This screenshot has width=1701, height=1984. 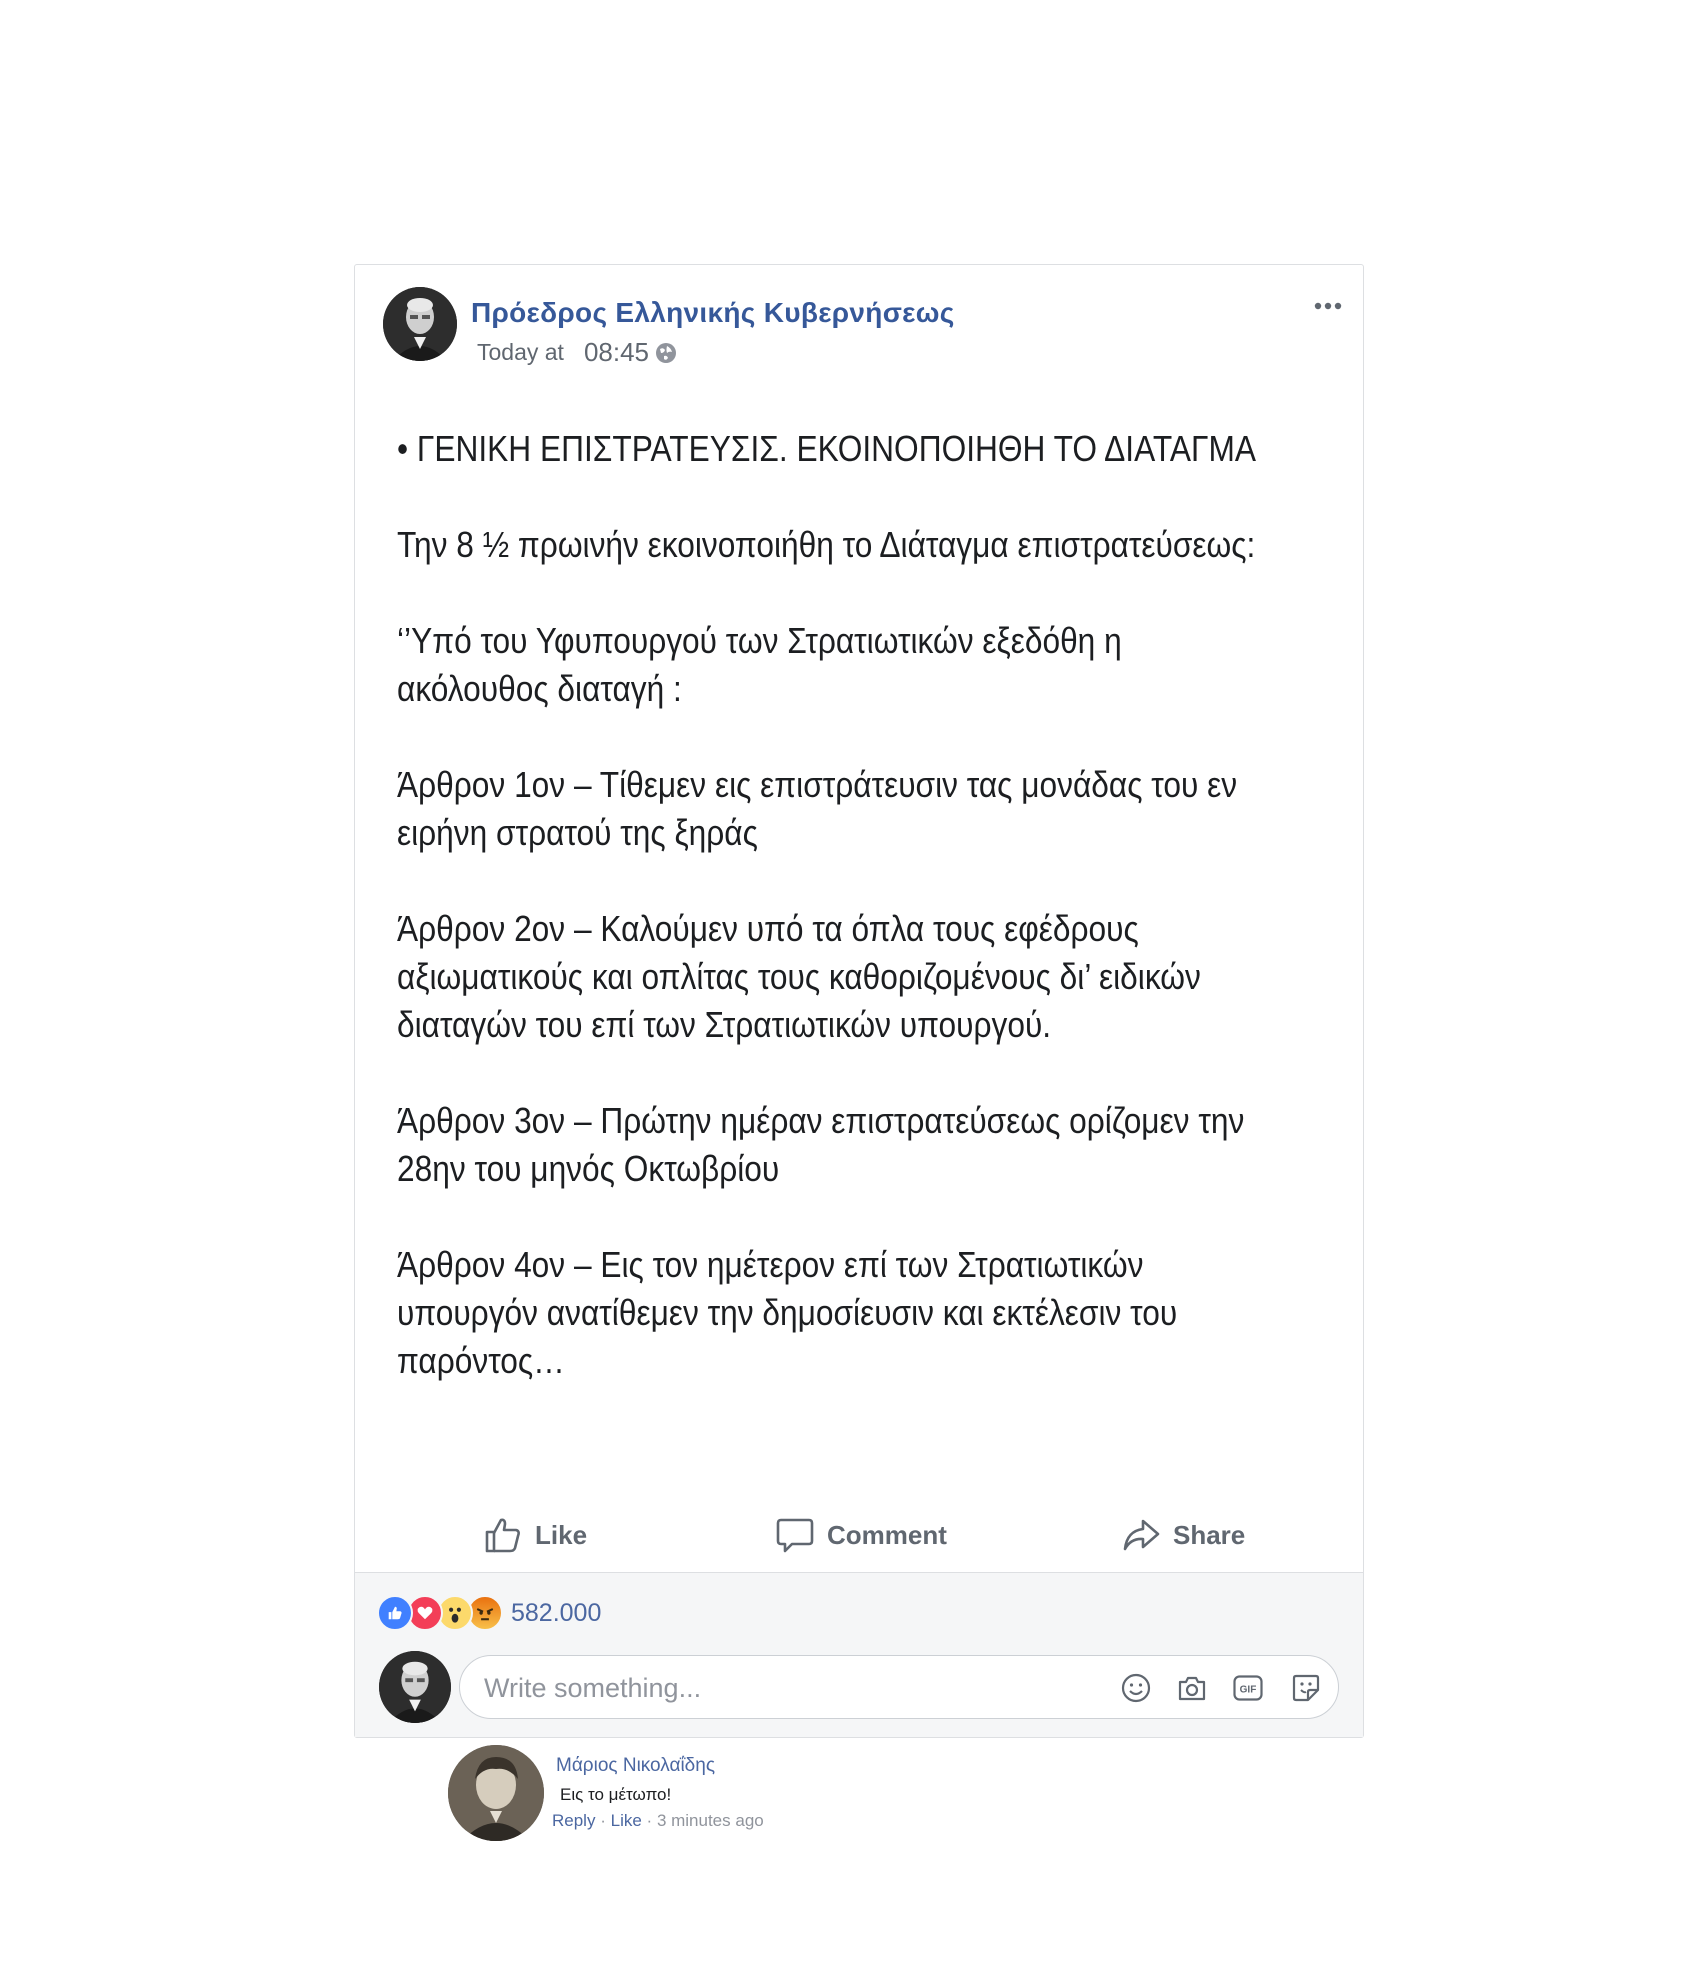 What do you see at coordinates (713, 313) in the screenshot?
I see `page-name: Πρόεδρος Ελληνικής Κυβερνήσεως` at bounding box center [713, 313].